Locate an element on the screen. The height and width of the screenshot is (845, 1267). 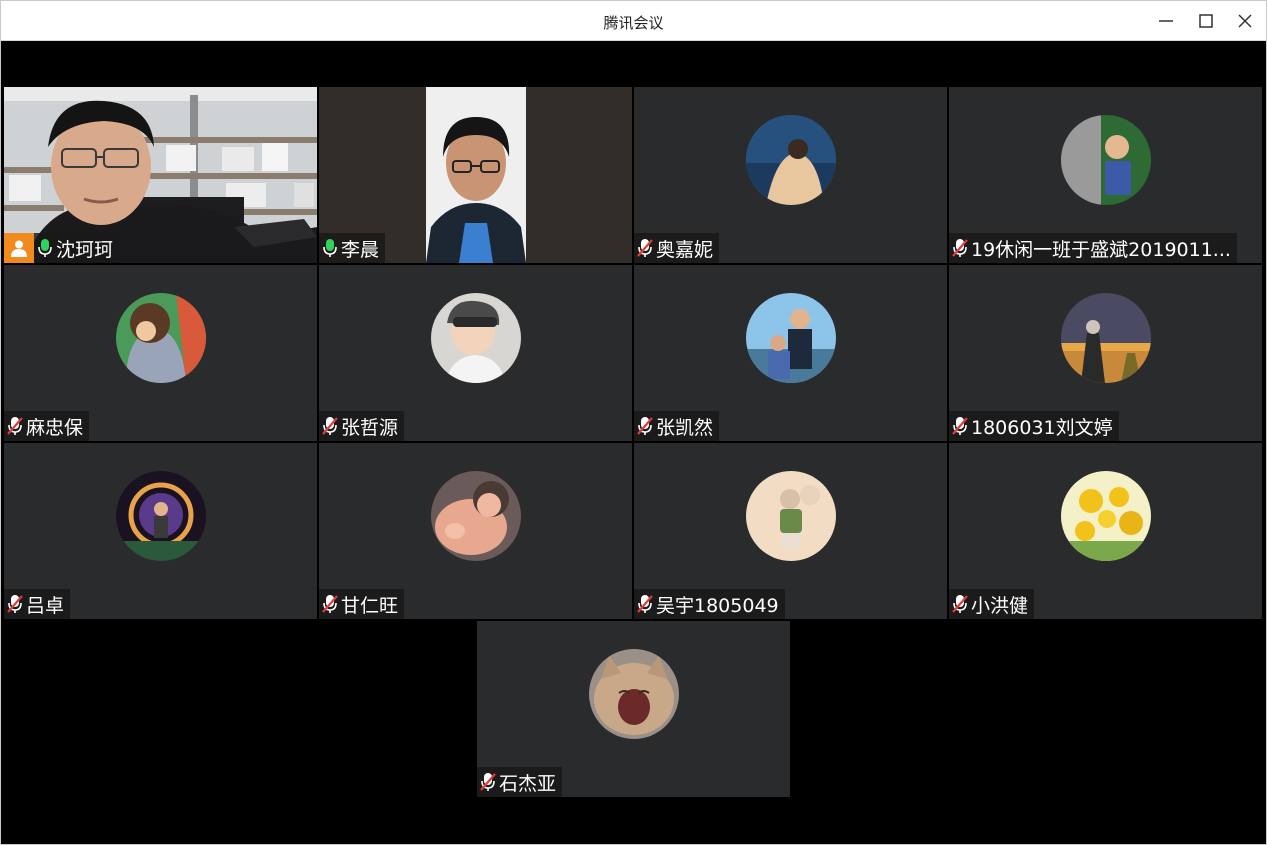
participant-name: 沈珂珂 is located at coordinates (85, 249).